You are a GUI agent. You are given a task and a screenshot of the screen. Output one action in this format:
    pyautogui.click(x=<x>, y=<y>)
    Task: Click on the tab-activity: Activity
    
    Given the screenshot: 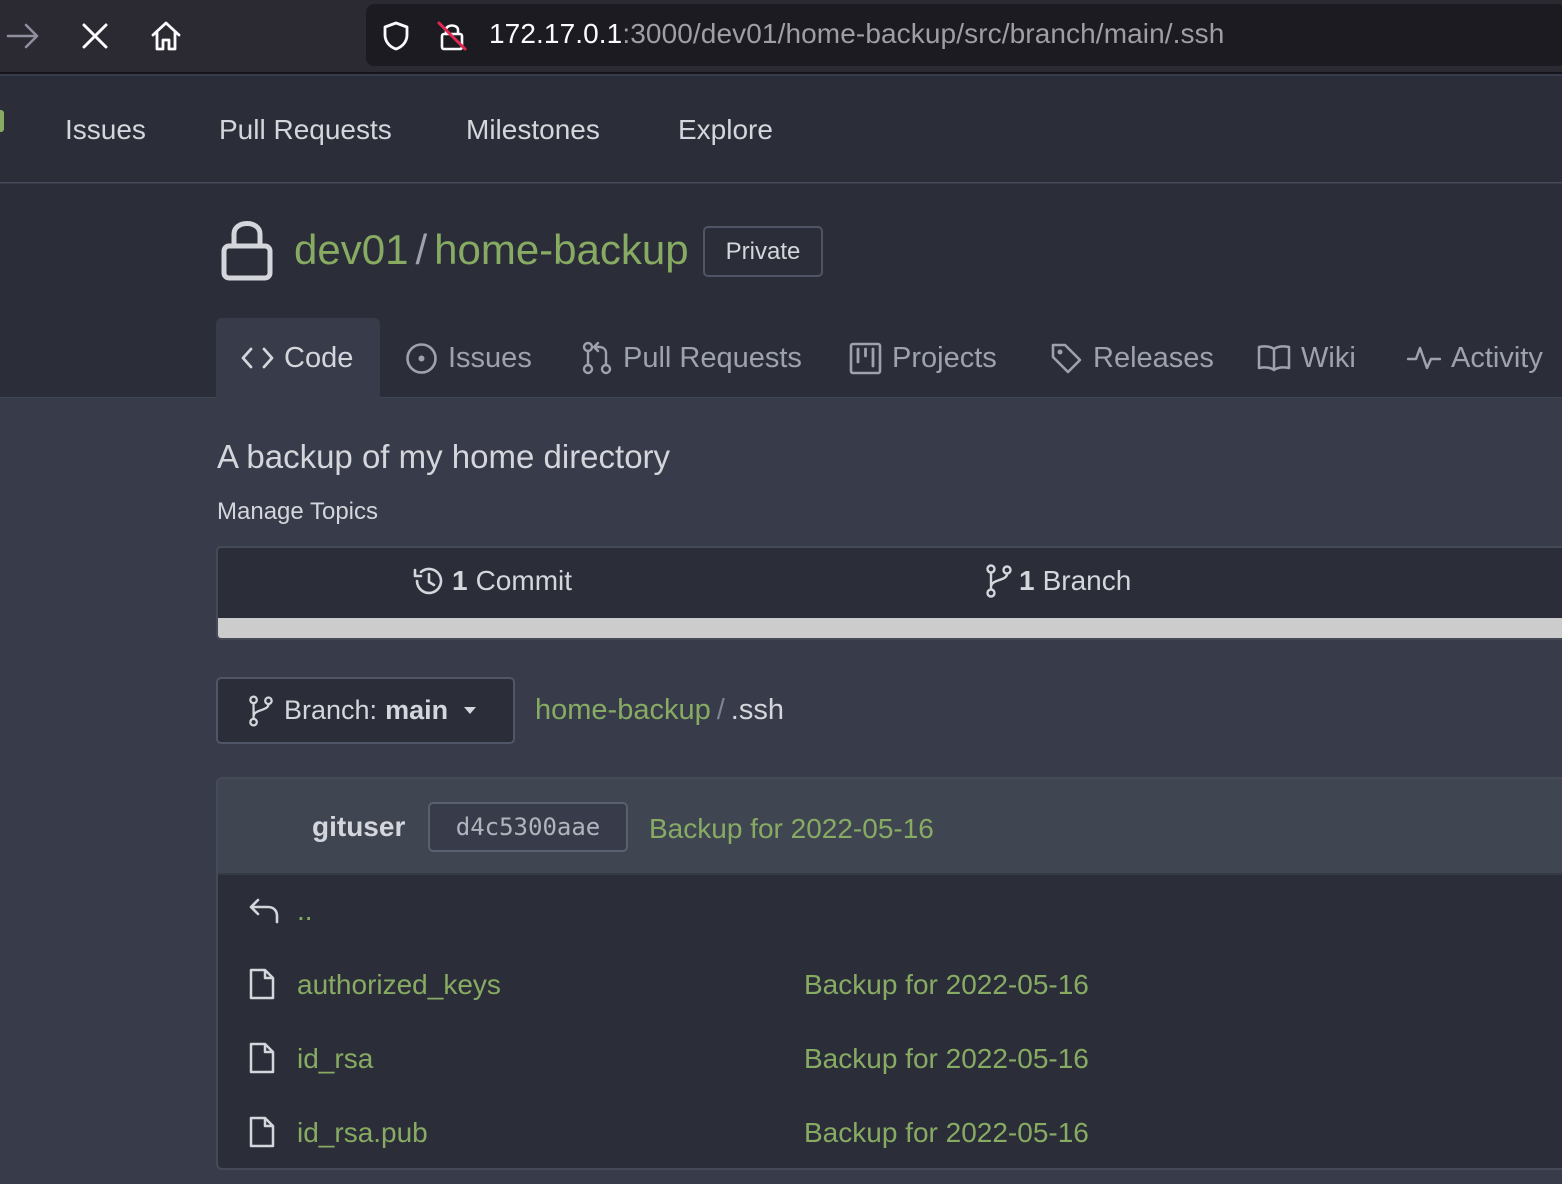 What is the action you would take?
    pyautogui.click(x=1475, y=358)
    